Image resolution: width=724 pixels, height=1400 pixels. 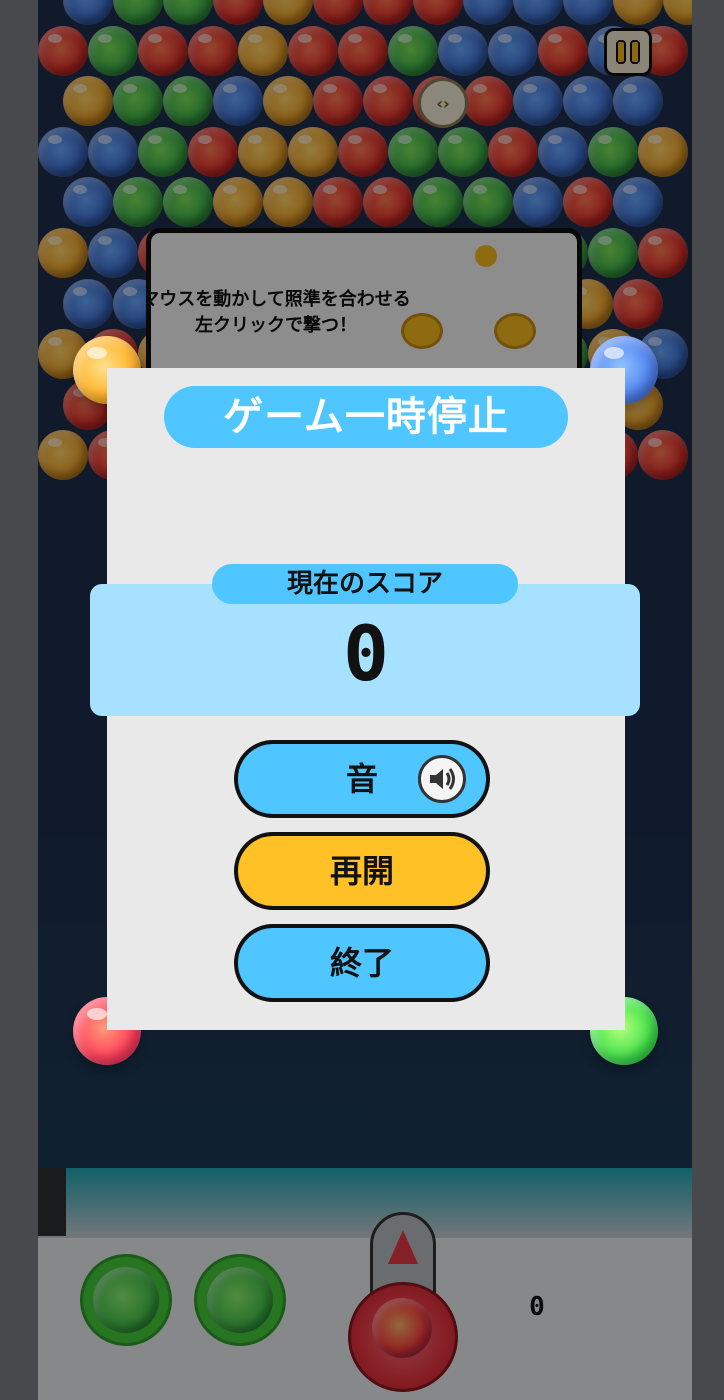 I want to click on sound-button-label: 音, so click(x=361, y=779).